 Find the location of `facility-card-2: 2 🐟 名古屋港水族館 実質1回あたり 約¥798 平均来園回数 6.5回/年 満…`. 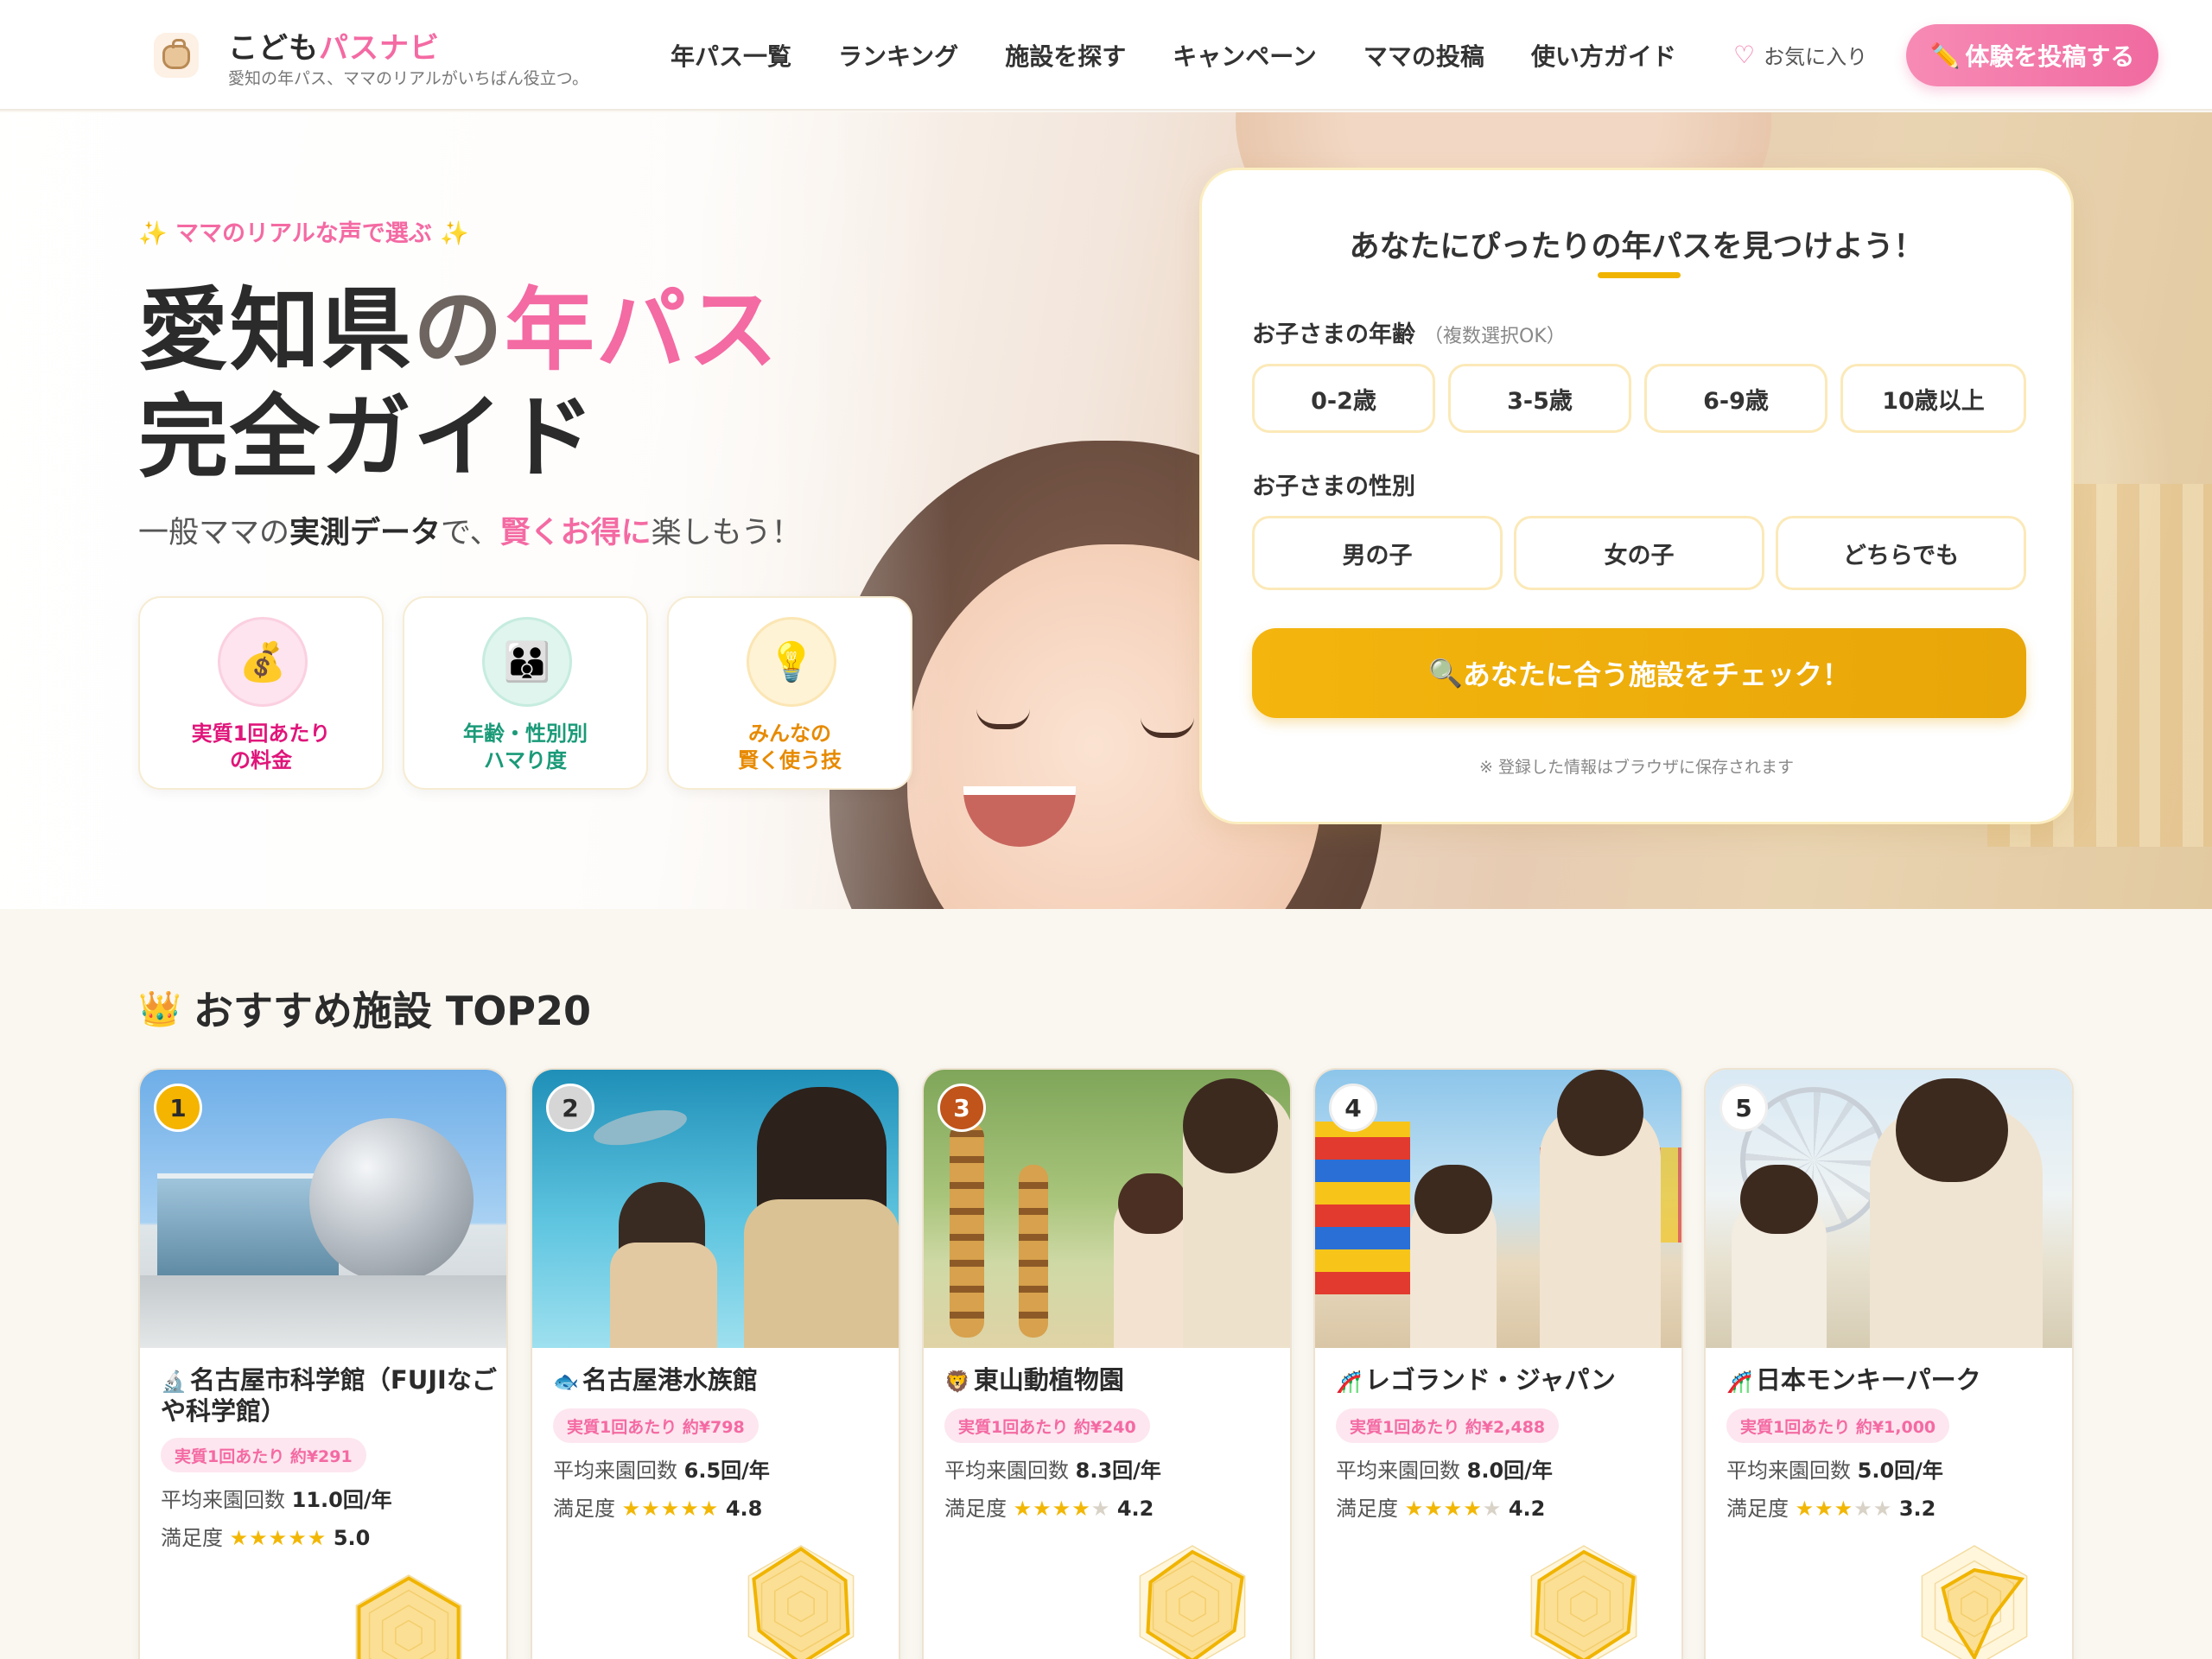

facility-card-2: 2 🐟 名古屋港水族館 実質1回あたり 約¥798 平均来園回数 6.5回/年 満… is located at coordinates (715, 1363).